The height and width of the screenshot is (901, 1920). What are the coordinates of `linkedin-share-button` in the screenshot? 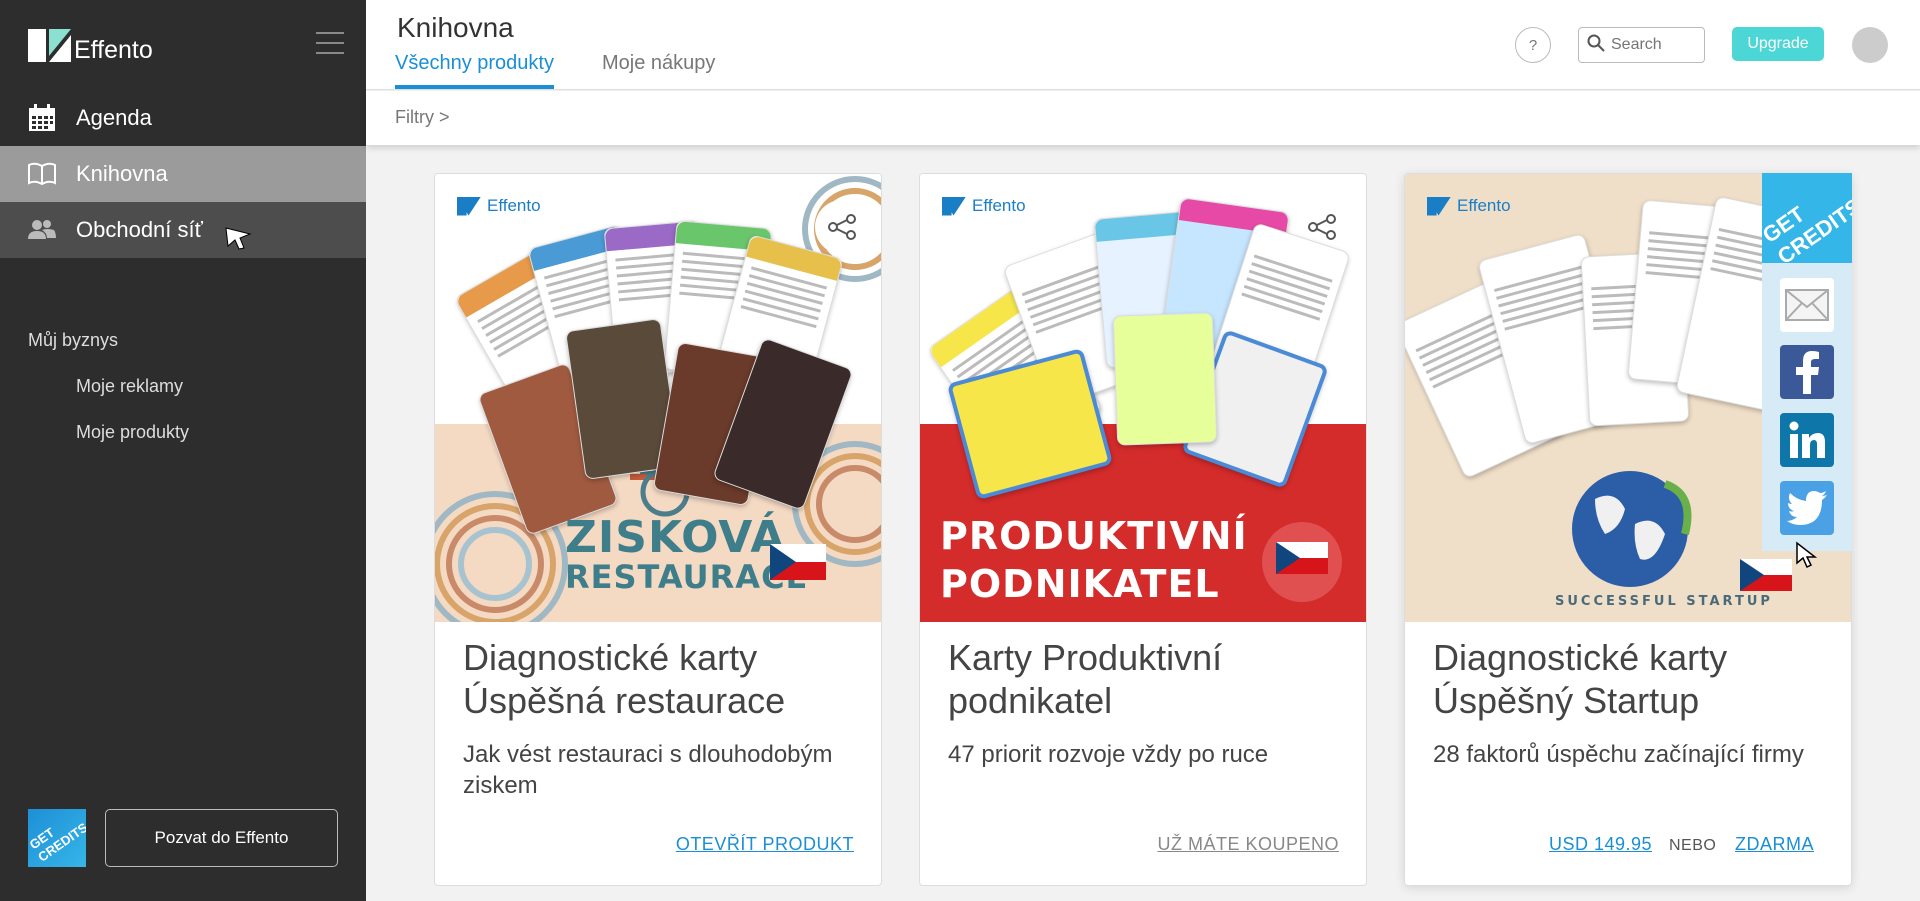 It's located at (1807, 440).